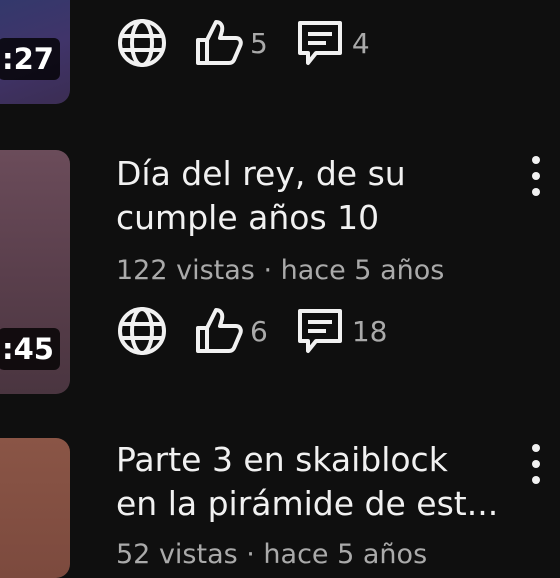 This screenshot has height=578, width=560. I want to click on video-thumbnail: :45, so click(35, 272).